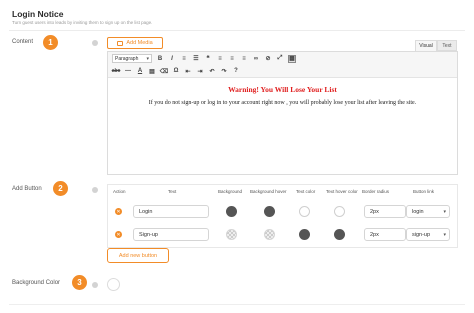 The height and width of the screenshot is (313, 474). What do you see at coordinates (171, 211) in the screenshot?
I see `button-text-input: Login` at bounding box center [171, 211].